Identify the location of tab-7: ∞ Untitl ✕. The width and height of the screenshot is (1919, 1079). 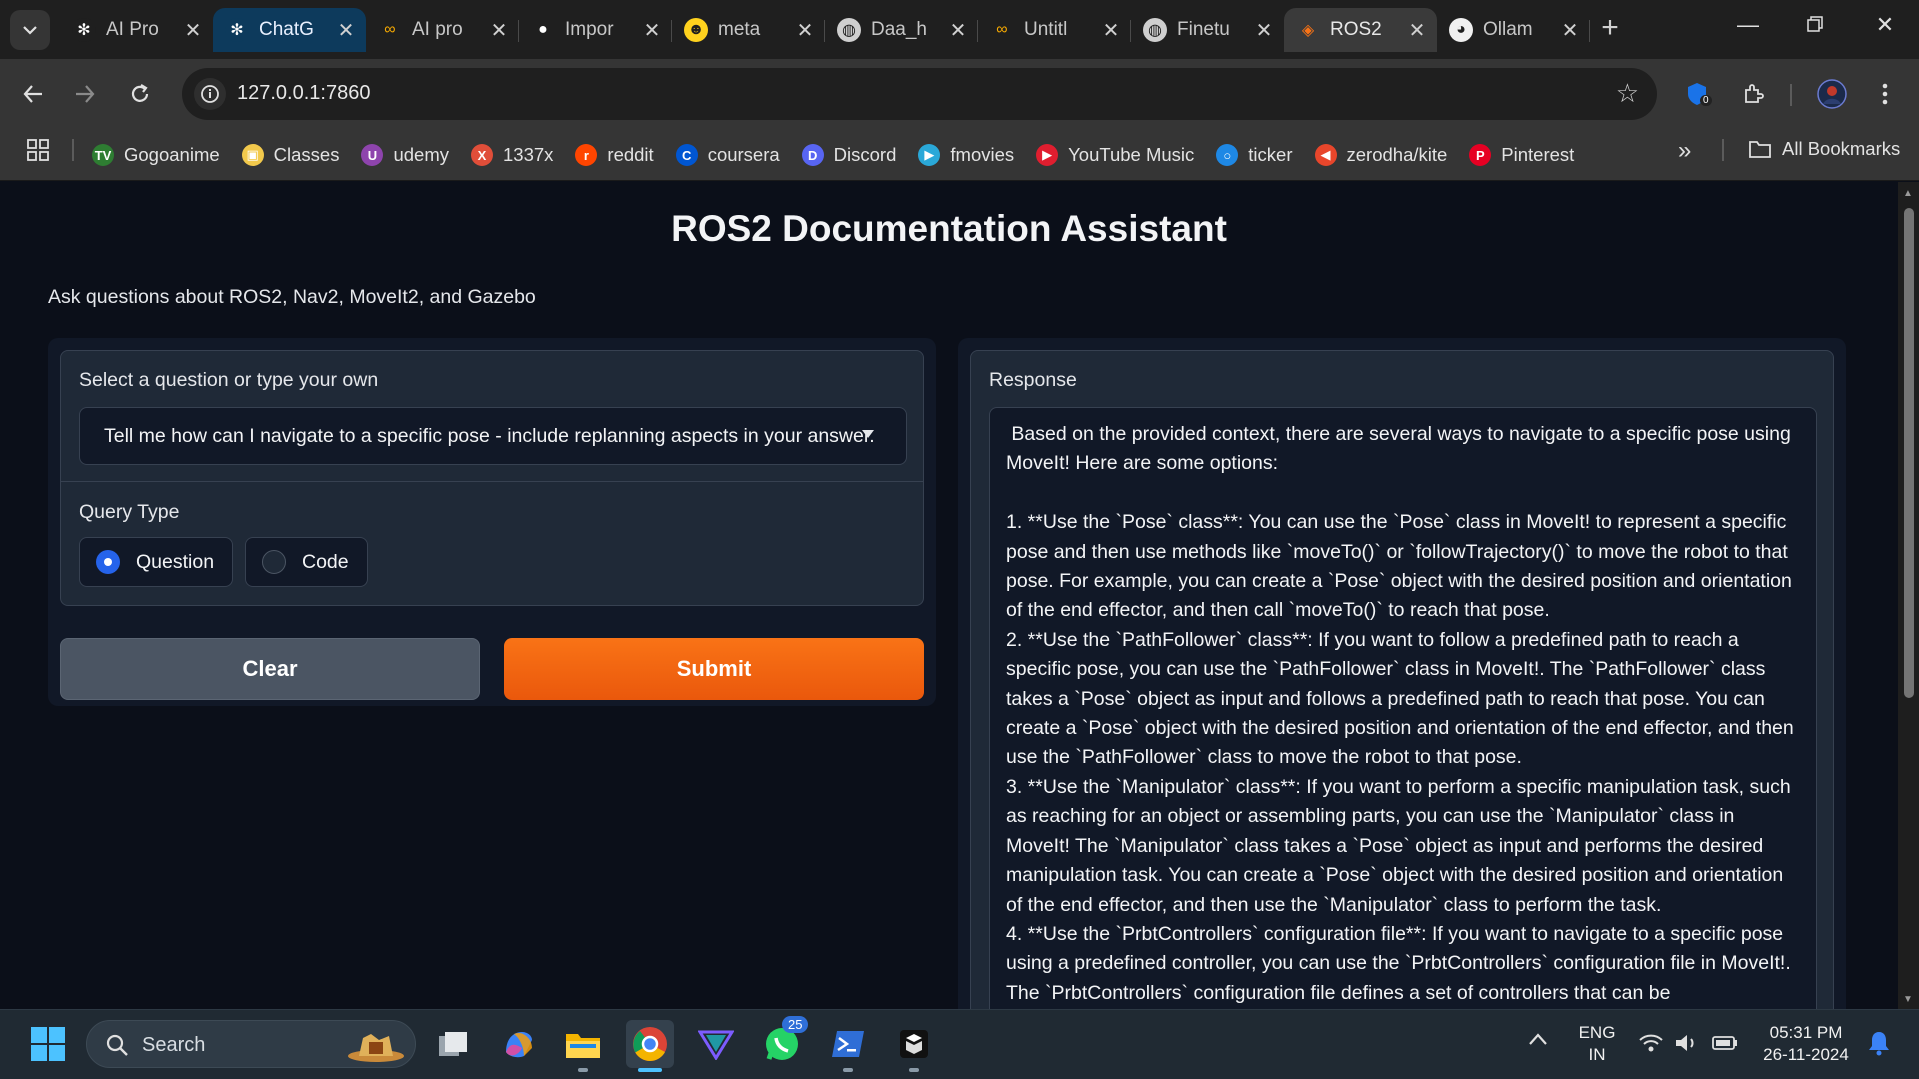
(1054, 30).